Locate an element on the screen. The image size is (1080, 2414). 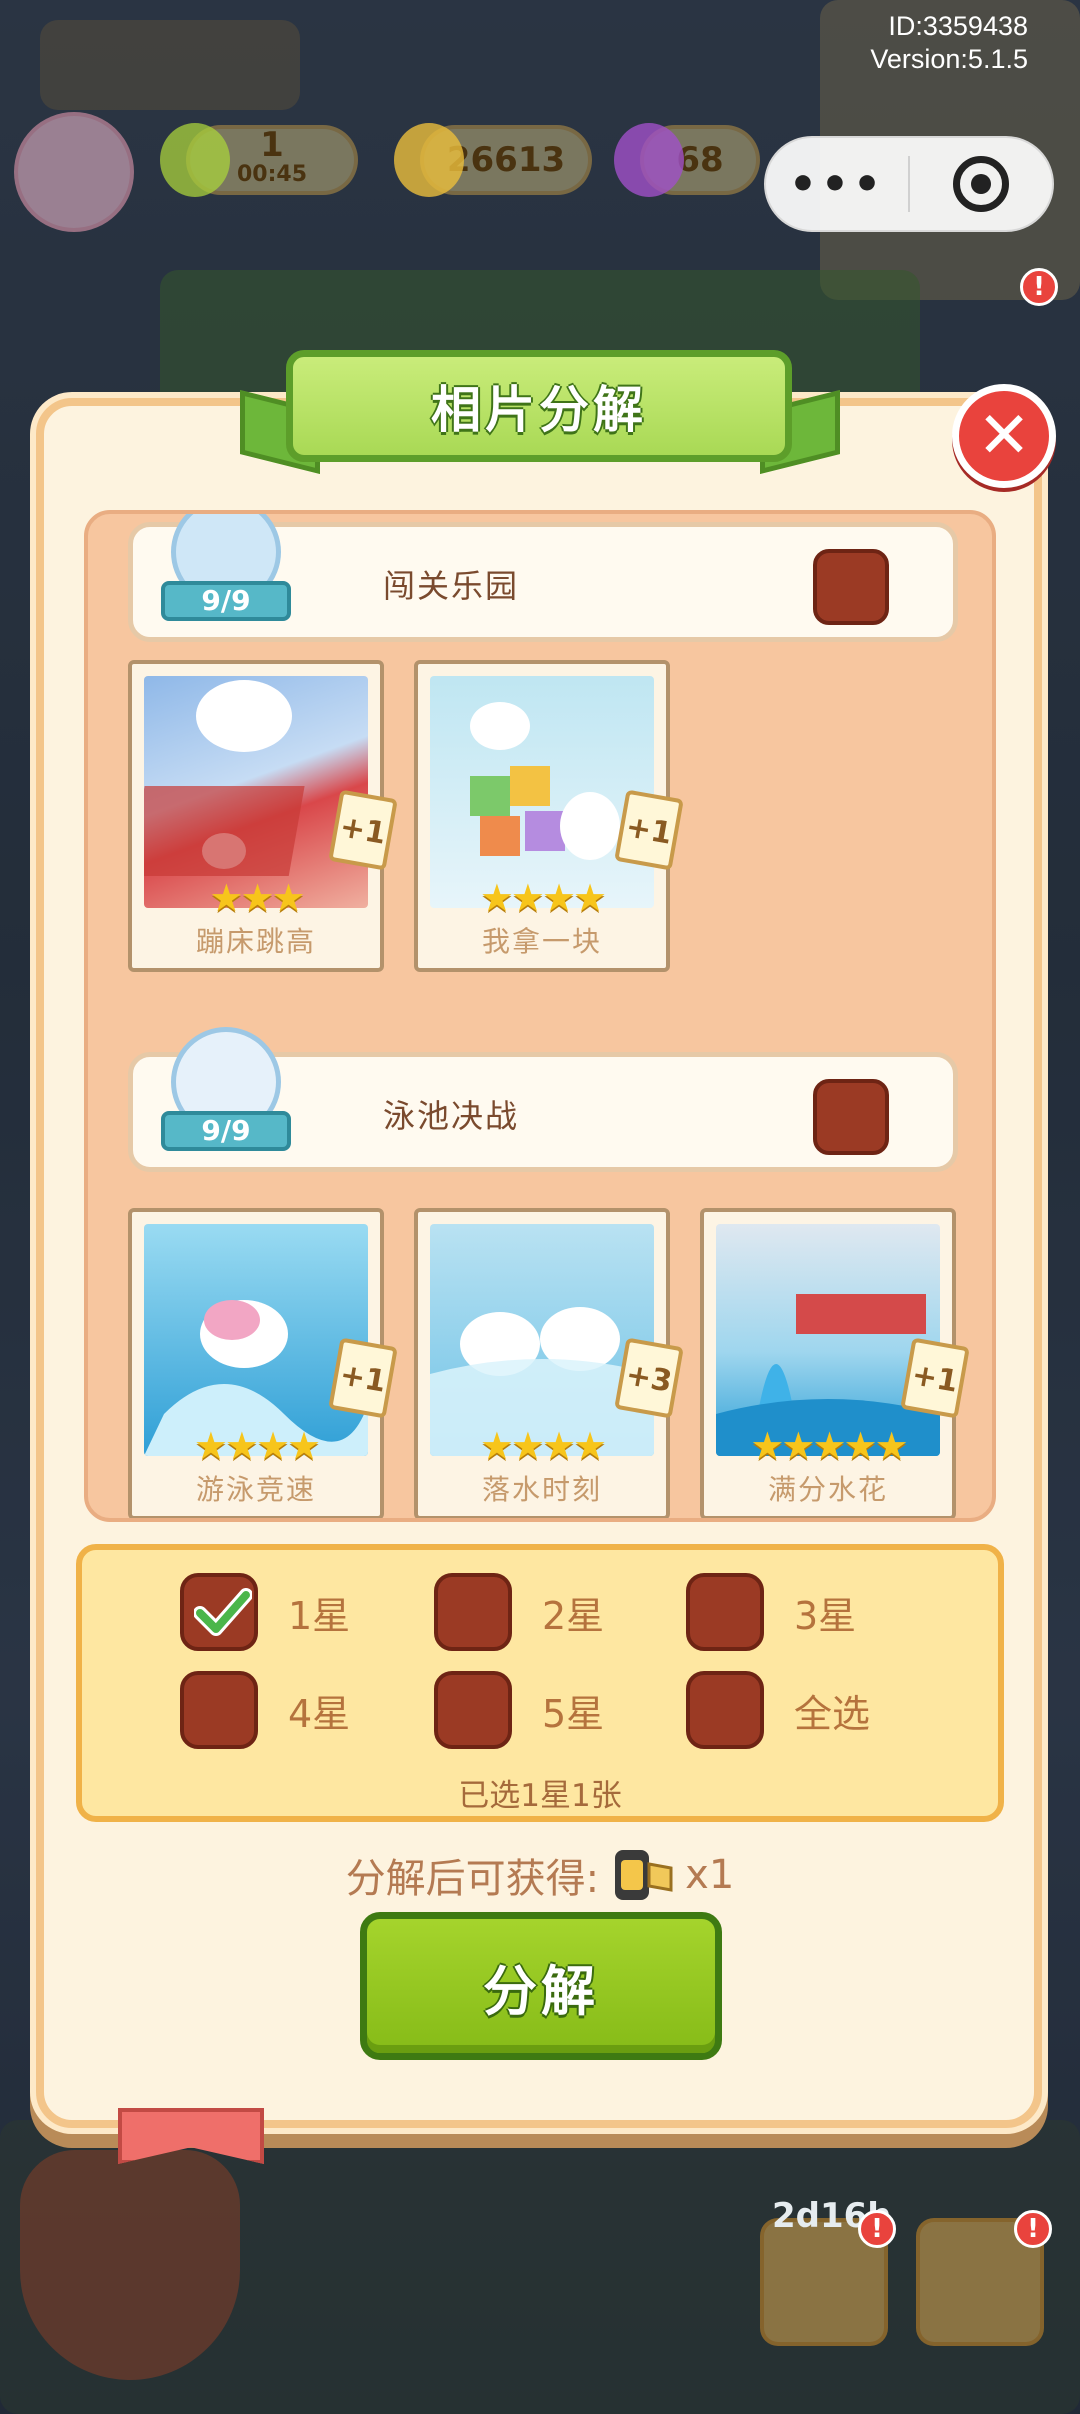
close-button: ✕ is located at coordinates (1004, 436).